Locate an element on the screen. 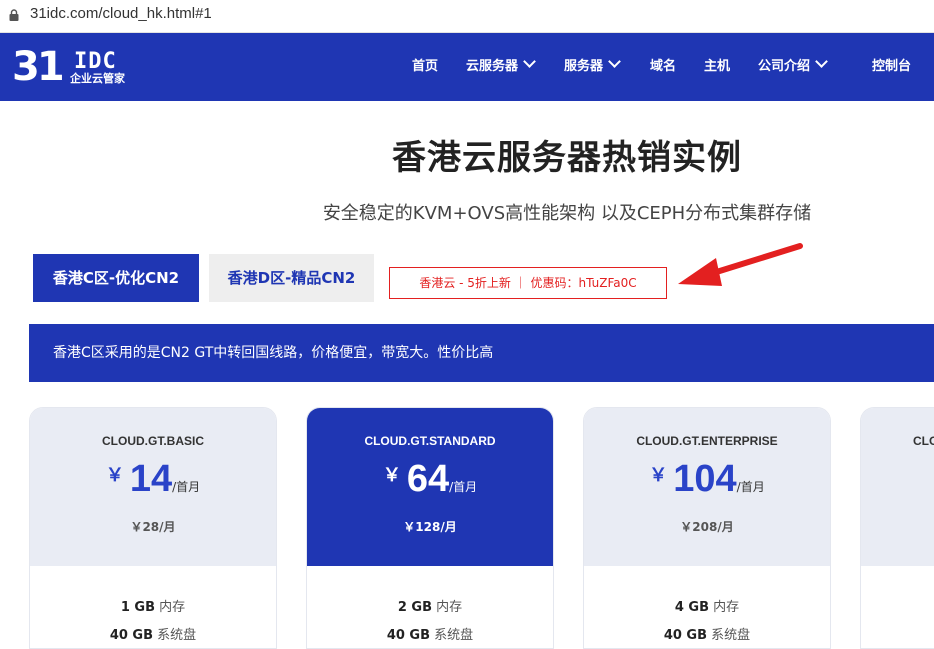  nav-home: 首页 is located at coordinates (425, 67).